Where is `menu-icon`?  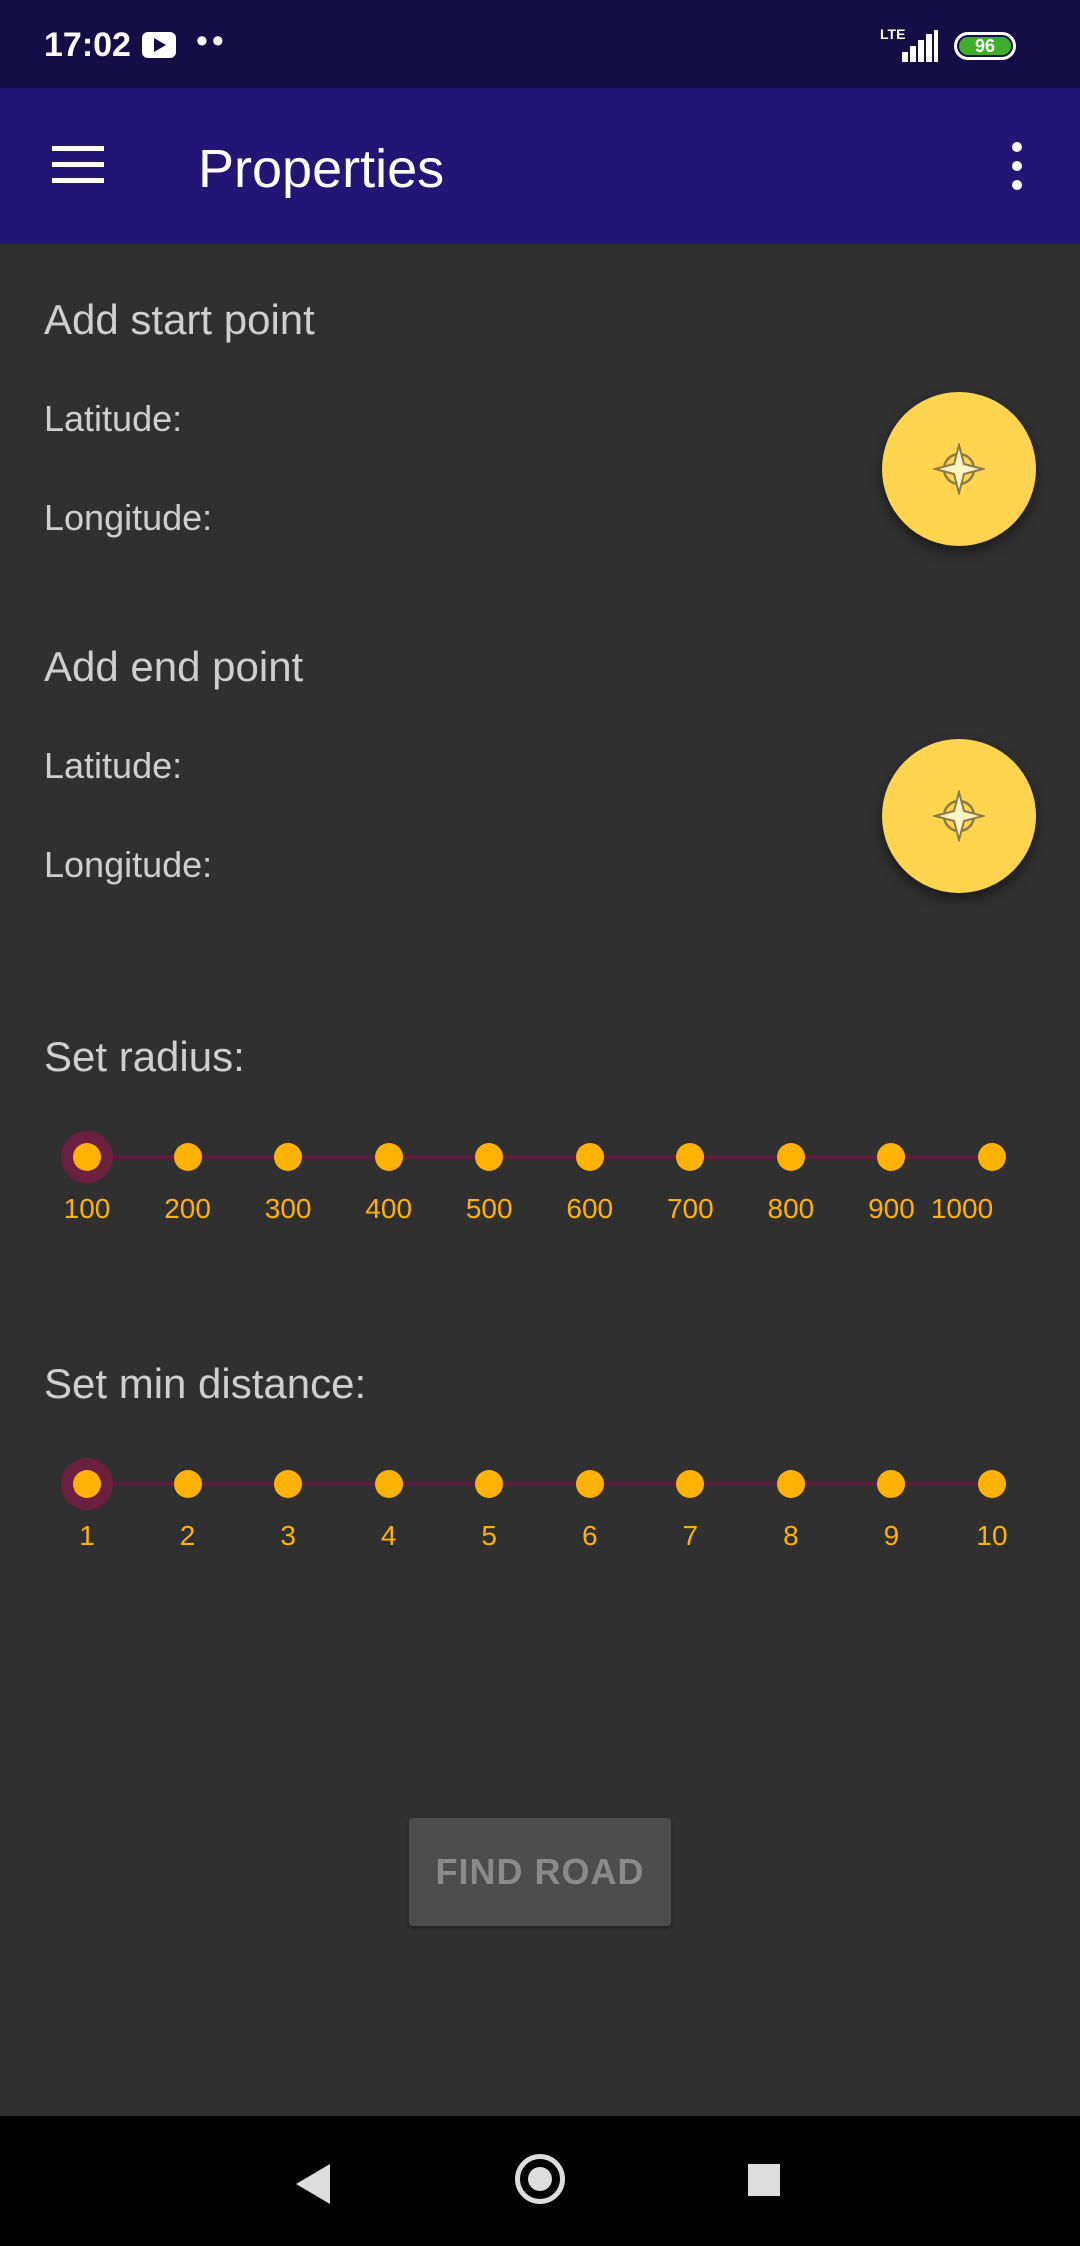
menu-icon is located at coordinates (78, 165).